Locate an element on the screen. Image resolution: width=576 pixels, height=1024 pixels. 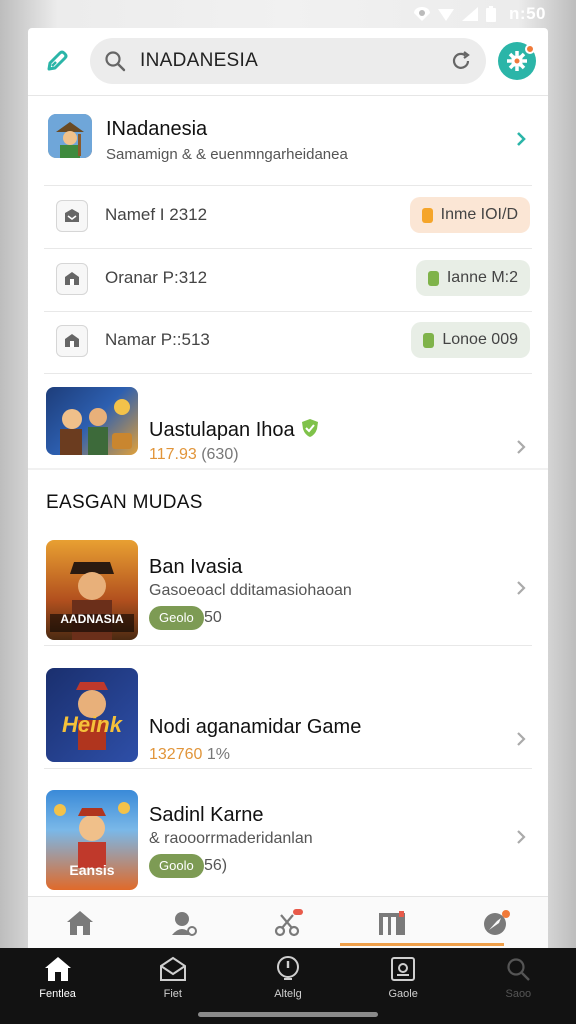
nav-label: Saoo is located at coordinates (518, 994).